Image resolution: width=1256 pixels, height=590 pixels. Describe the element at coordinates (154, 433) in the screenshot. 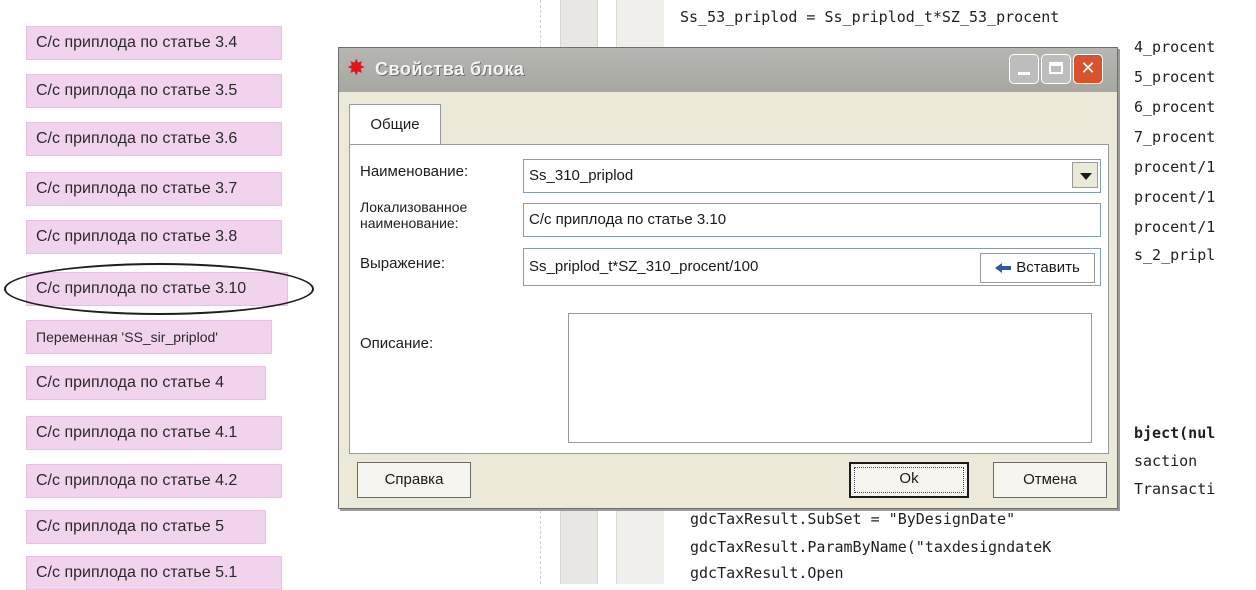

I see `block-item: С/с приплода по статье 4.1` at that location.